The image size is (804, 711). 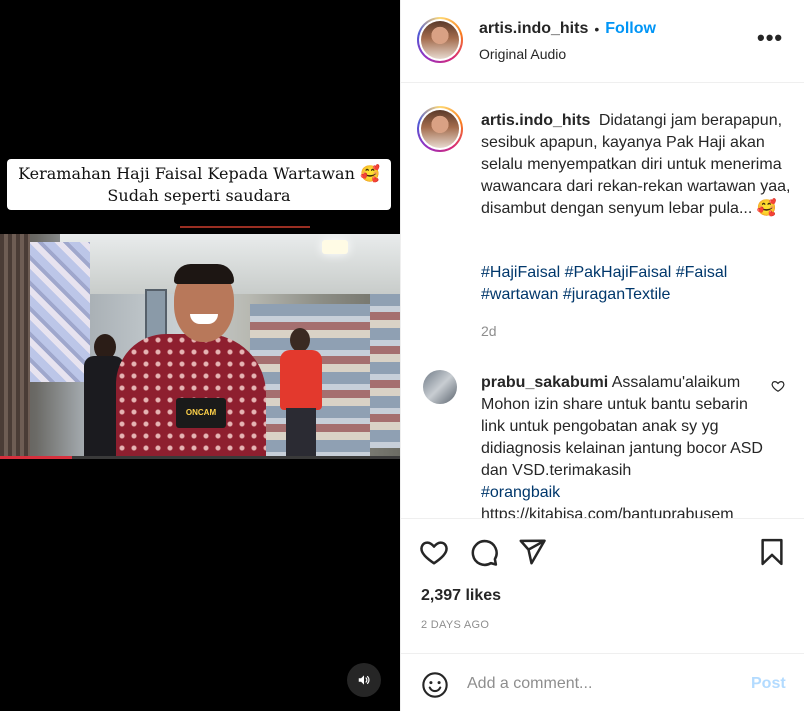 What do you see at coordinates (440, 129) in the screenshot?
I see `caption-author-avatar` at bounding box center [440, 129].